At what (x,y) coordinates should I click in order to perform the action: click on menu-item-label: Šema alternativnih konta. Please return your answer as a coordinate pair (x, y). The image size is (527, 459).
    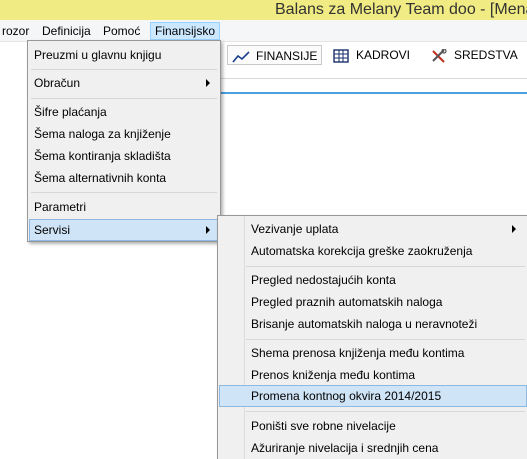
    Looking at the image, I should click on (100, 178).